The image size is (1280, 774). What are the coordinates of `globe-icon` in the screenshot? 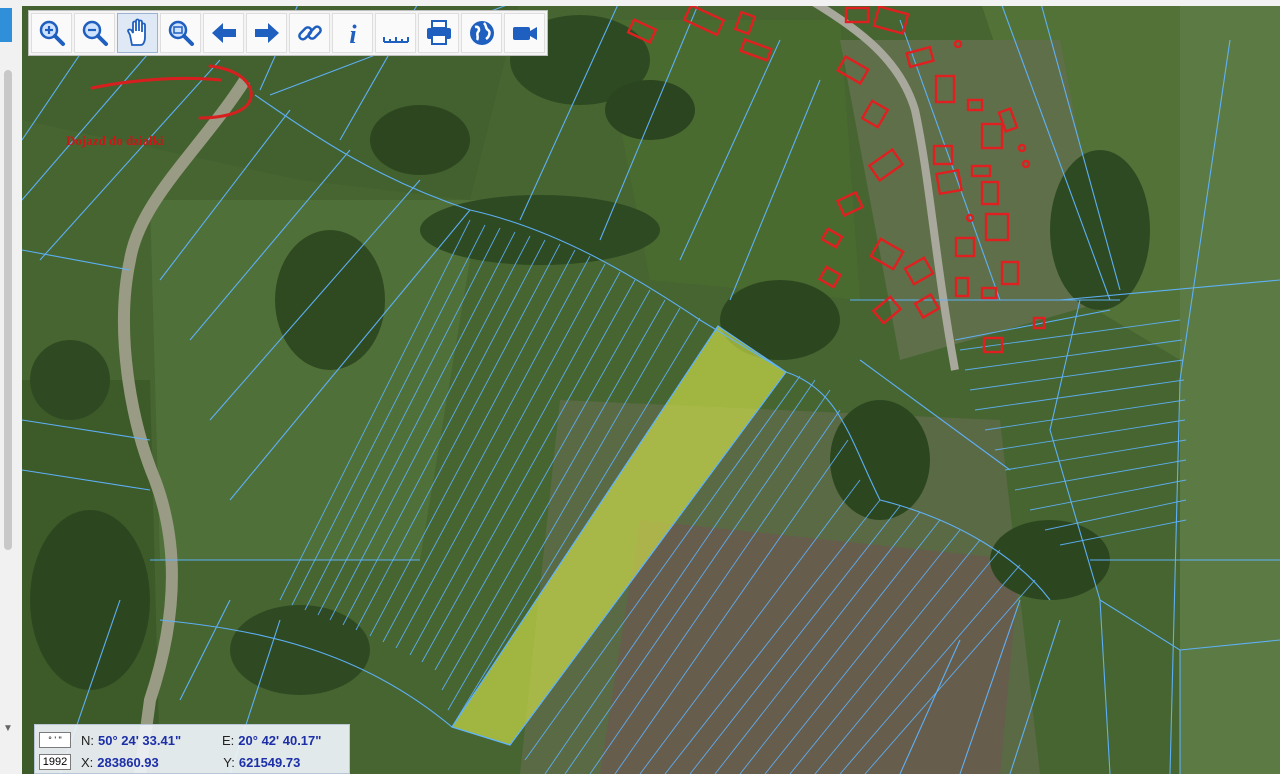 It's located at (481, 33).